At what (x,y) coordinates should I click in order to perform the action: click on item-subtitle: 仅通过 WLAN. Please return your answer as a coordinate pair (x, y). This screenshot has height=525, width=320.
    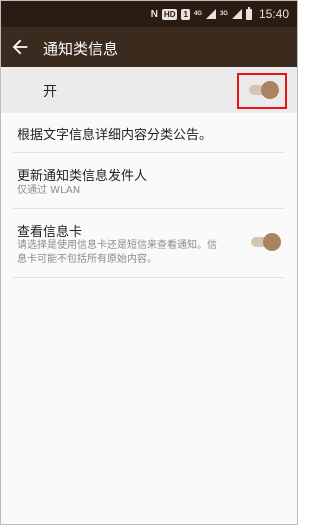
    Looking at the image, I should click on (49, 190).